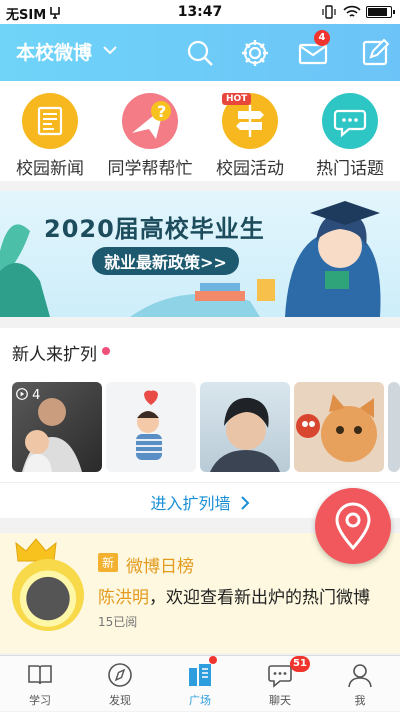 The width and height of the screenshot is (400, 712). I want to click on play-icon, so click(22, 394).